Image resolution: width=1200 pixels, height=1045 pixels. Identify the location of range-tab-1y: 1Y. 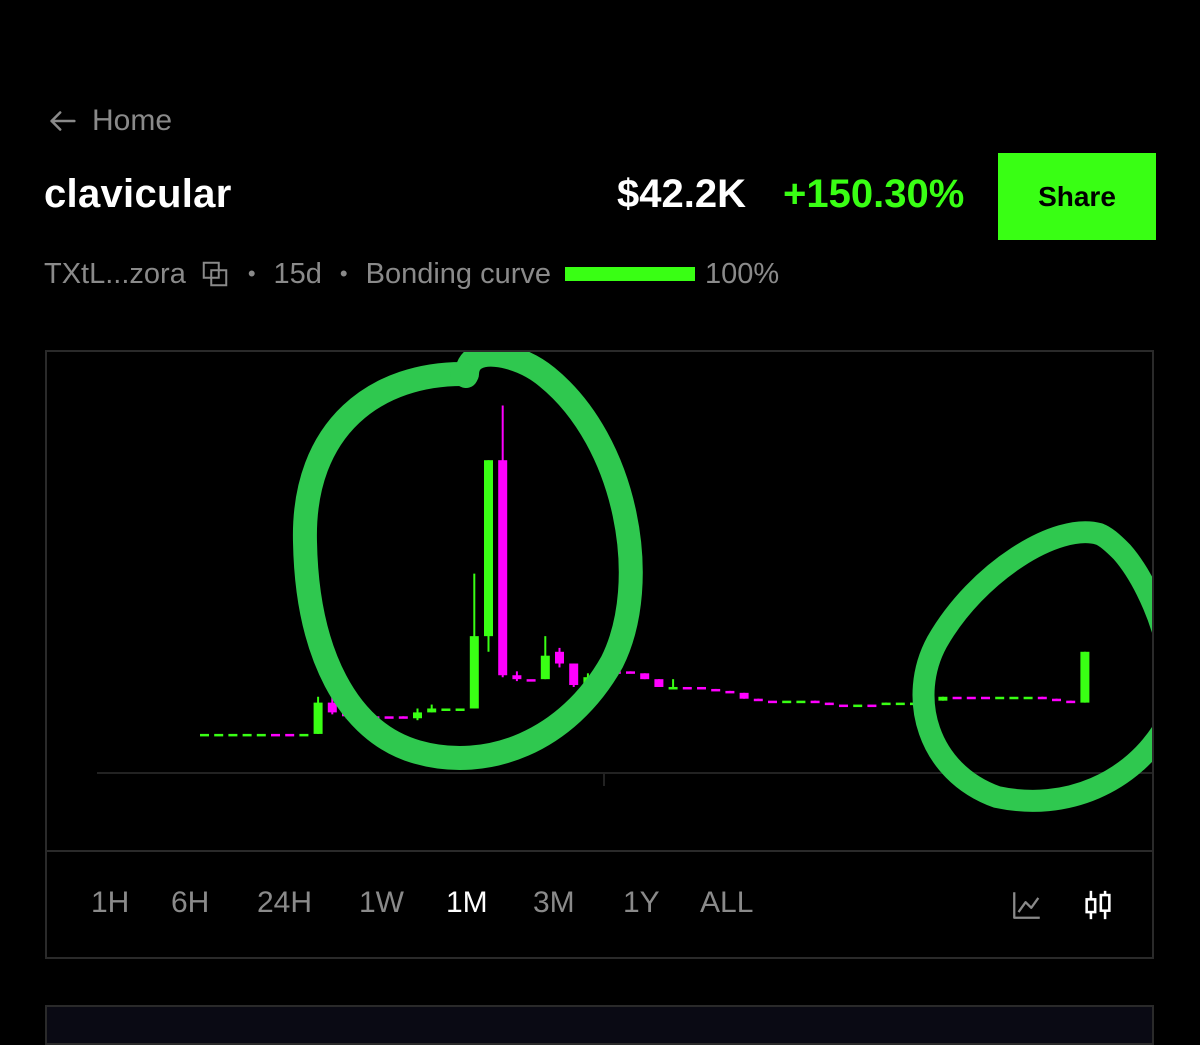
(641, 903).